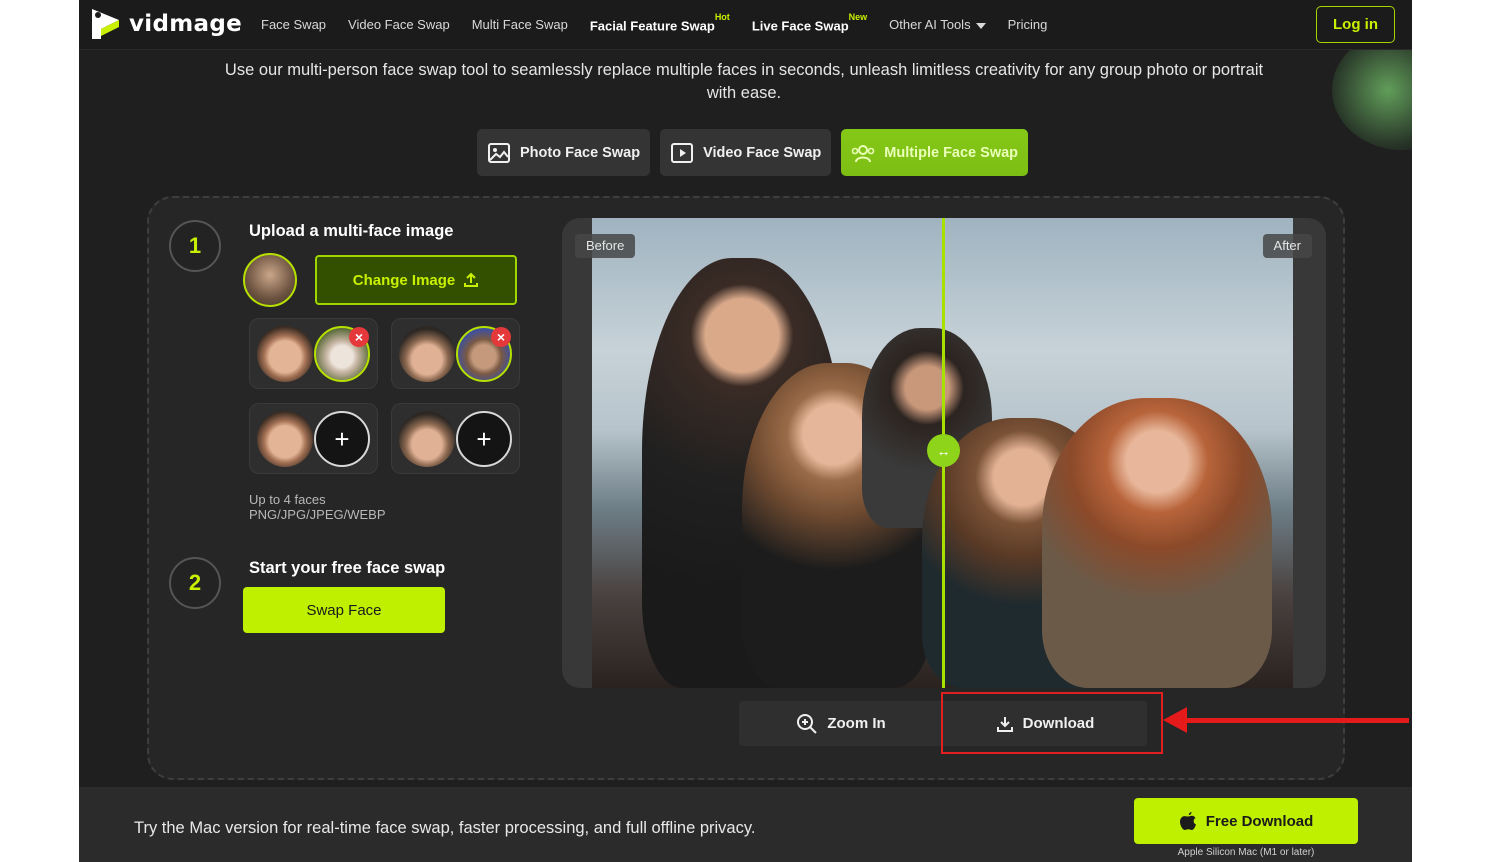 The width and height of the screenshot is (1491, 862). What do you see at coordinates (501, 337) in the screenshot?
I see `remove-face-2-icon: ×` at bounding box center [501, 337].